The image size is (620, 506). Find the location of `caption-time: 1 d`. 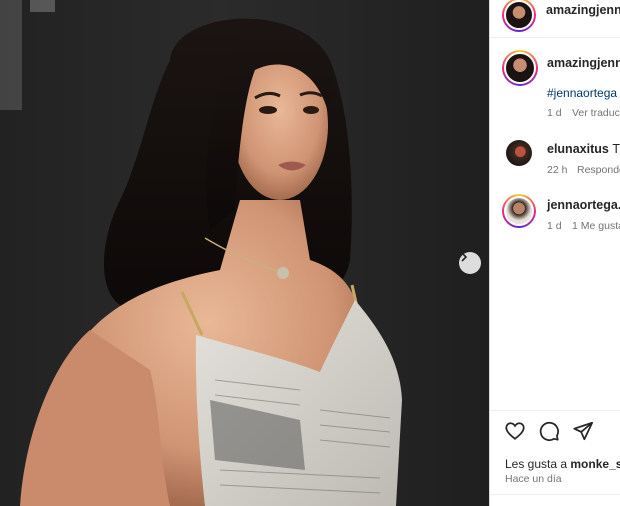

caption-time: 1 d is located at coordinates (554, 113).